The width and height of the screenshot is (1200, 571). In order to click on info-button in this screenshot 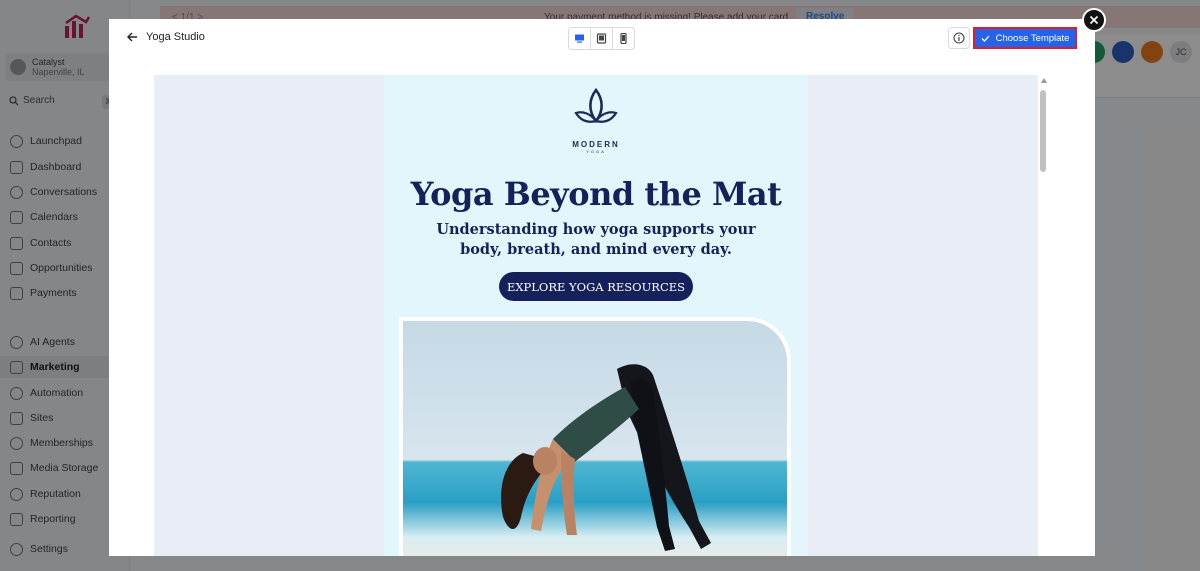, I will do `click(959, 38)`.